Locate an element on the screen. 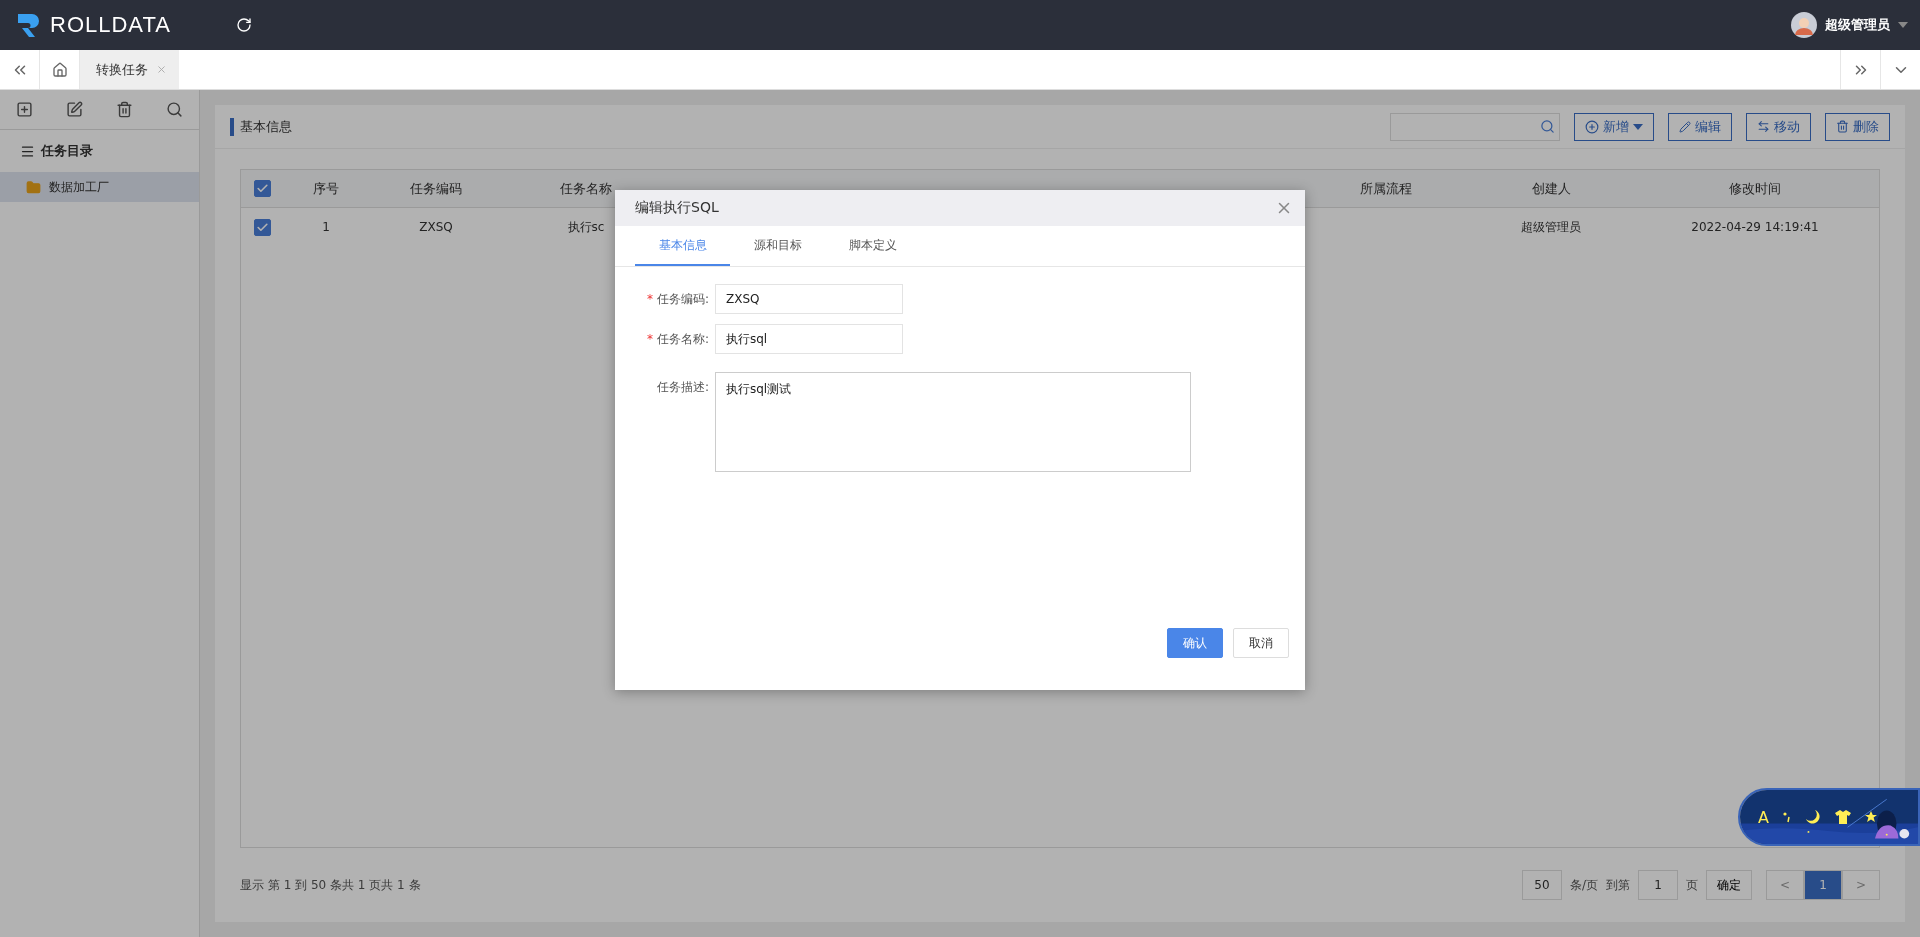  toolbar-button: 删除 is located at coordinates (1857, 126).